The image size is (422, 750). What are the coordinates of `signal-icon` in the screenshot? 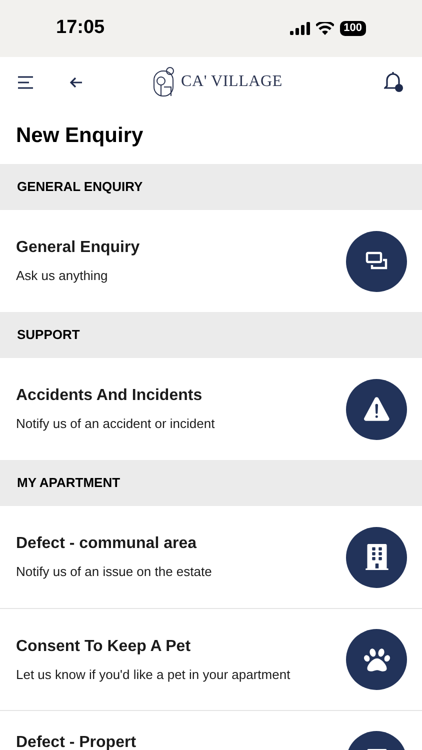 It's located at (300, 28).